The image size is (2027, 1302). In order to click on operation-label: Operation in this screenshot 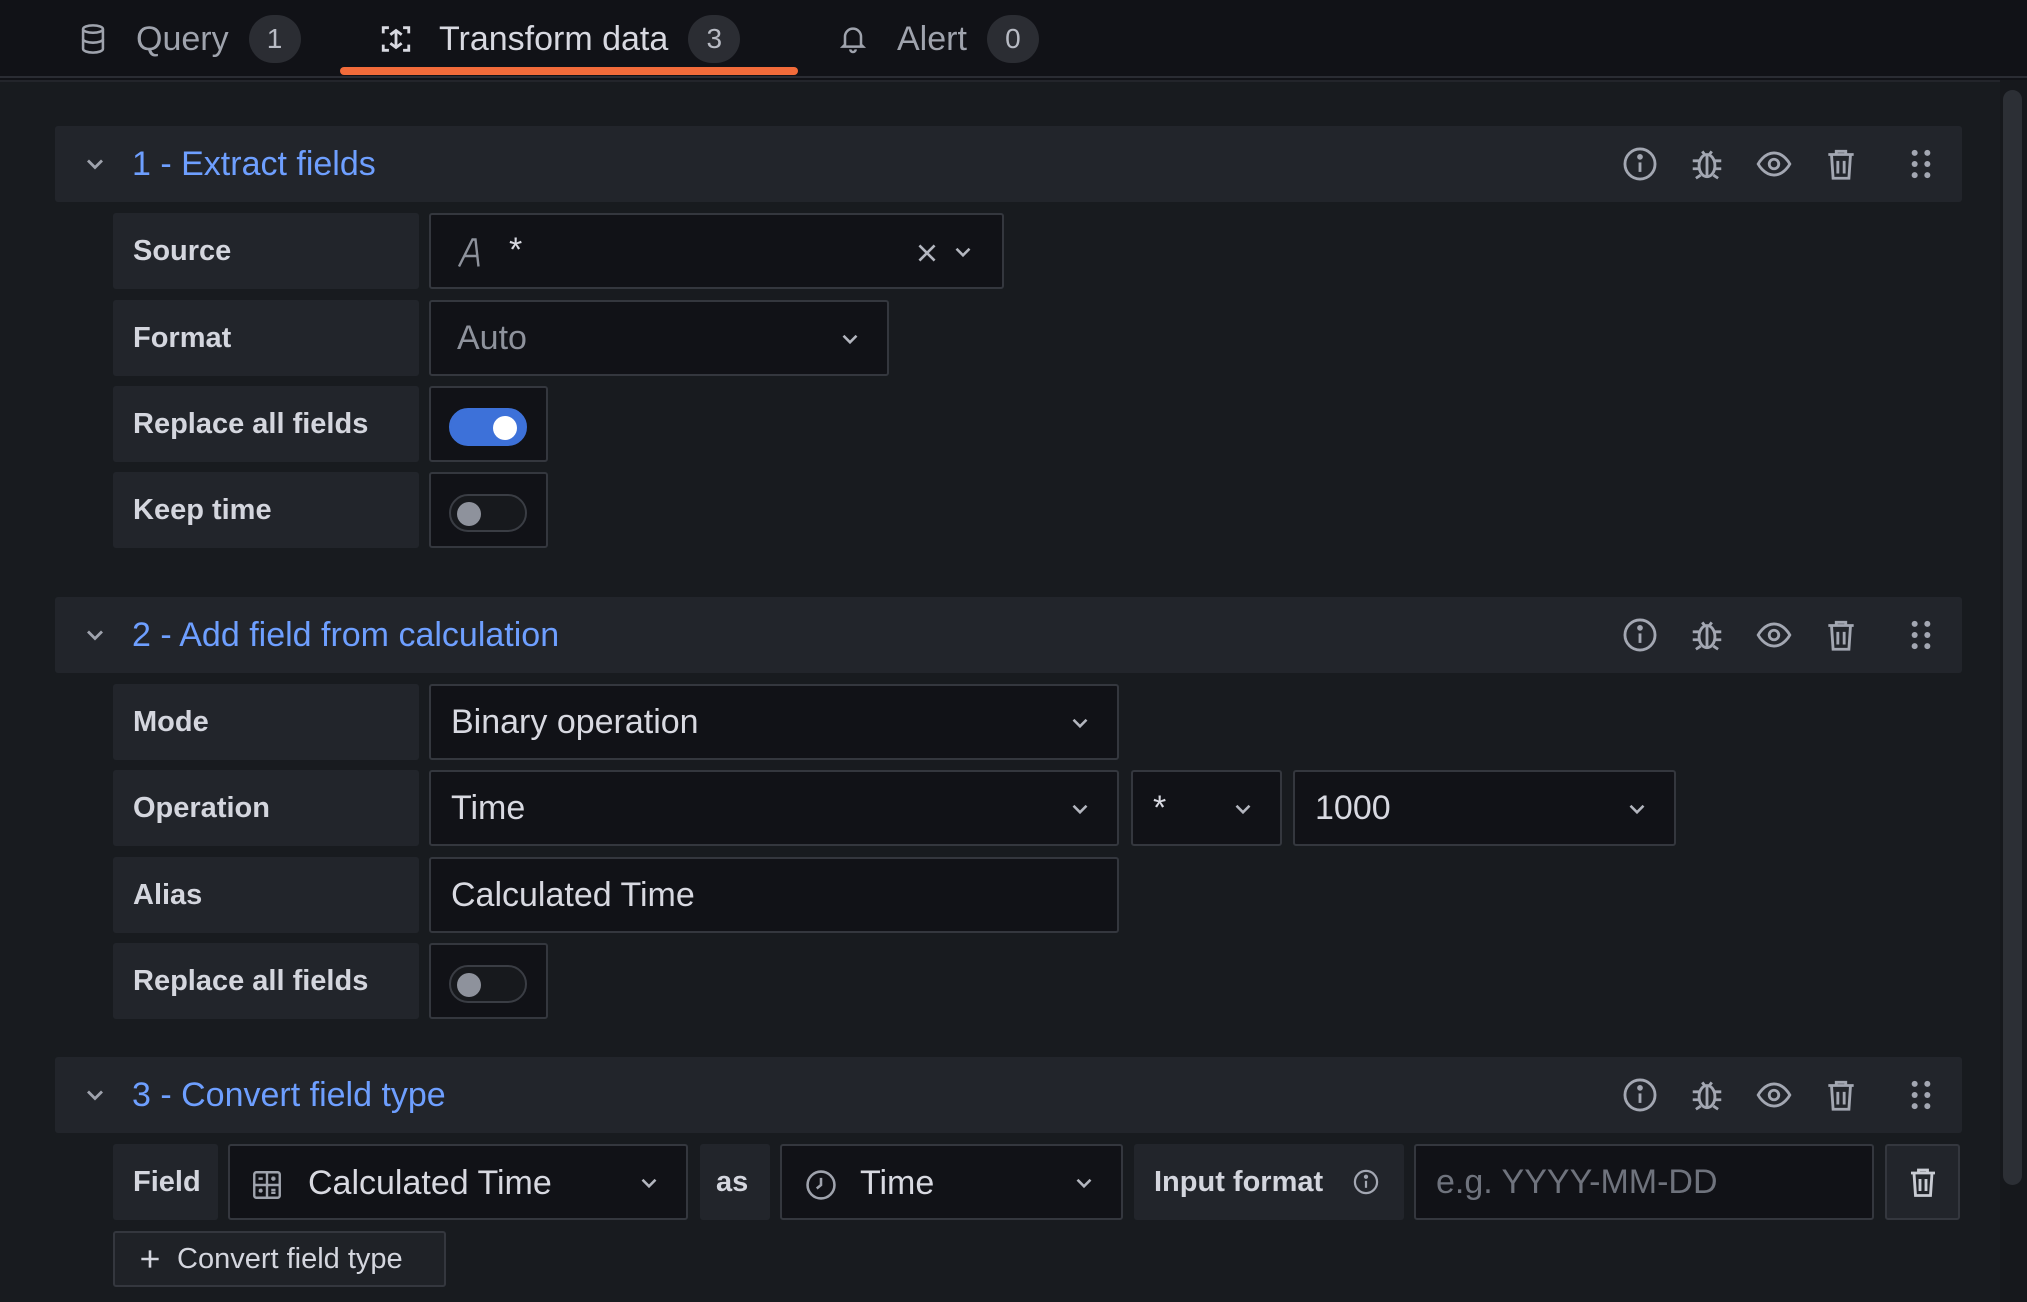, I will do `click(266, 808)`.